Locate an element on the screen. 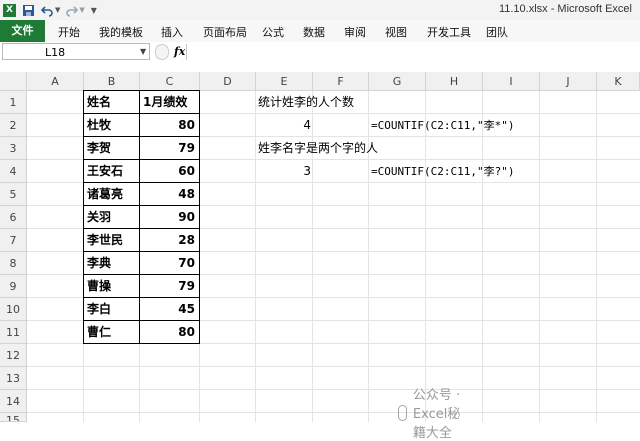 This screenshot has height=441, width=640. table-cell-score: 28 is located at coordinates (170, 240).